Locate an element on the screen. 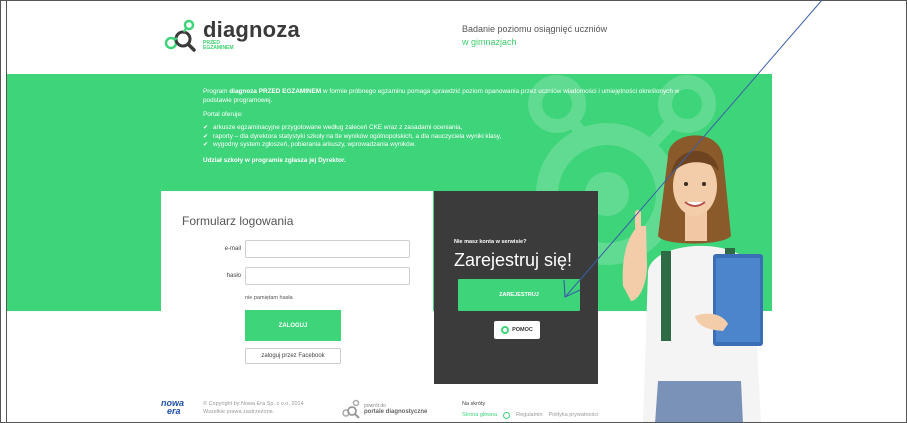  help-button-label: POMOC is located at coordinates (522, 330).